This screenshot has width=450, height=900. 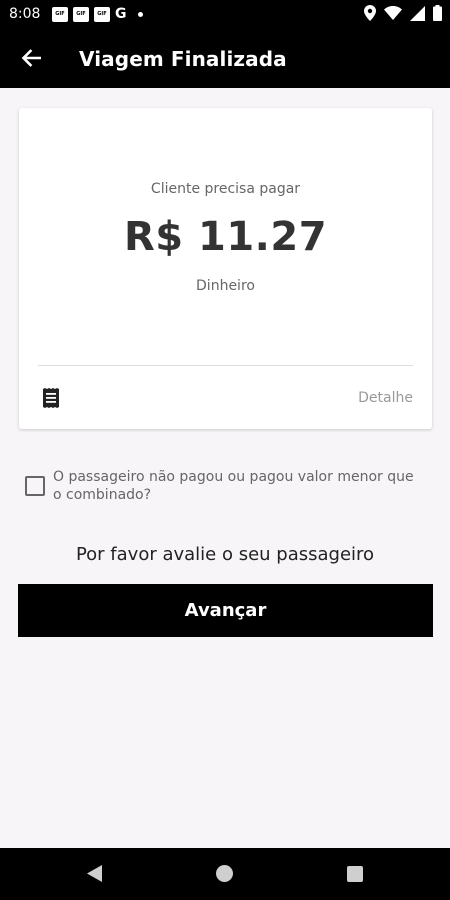 What do you see at coordinates (51, 398) in the screenshot?
I see `receipt-icon` at bounding box center [51, 398].